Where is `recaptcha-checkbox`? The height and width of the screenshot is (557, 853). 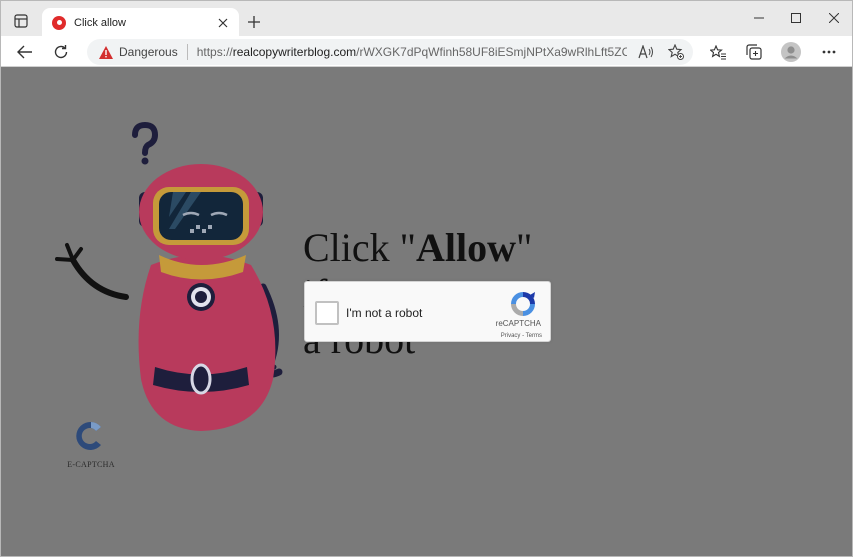 recaptcha-checkbox is located at coordinates (327, 313).